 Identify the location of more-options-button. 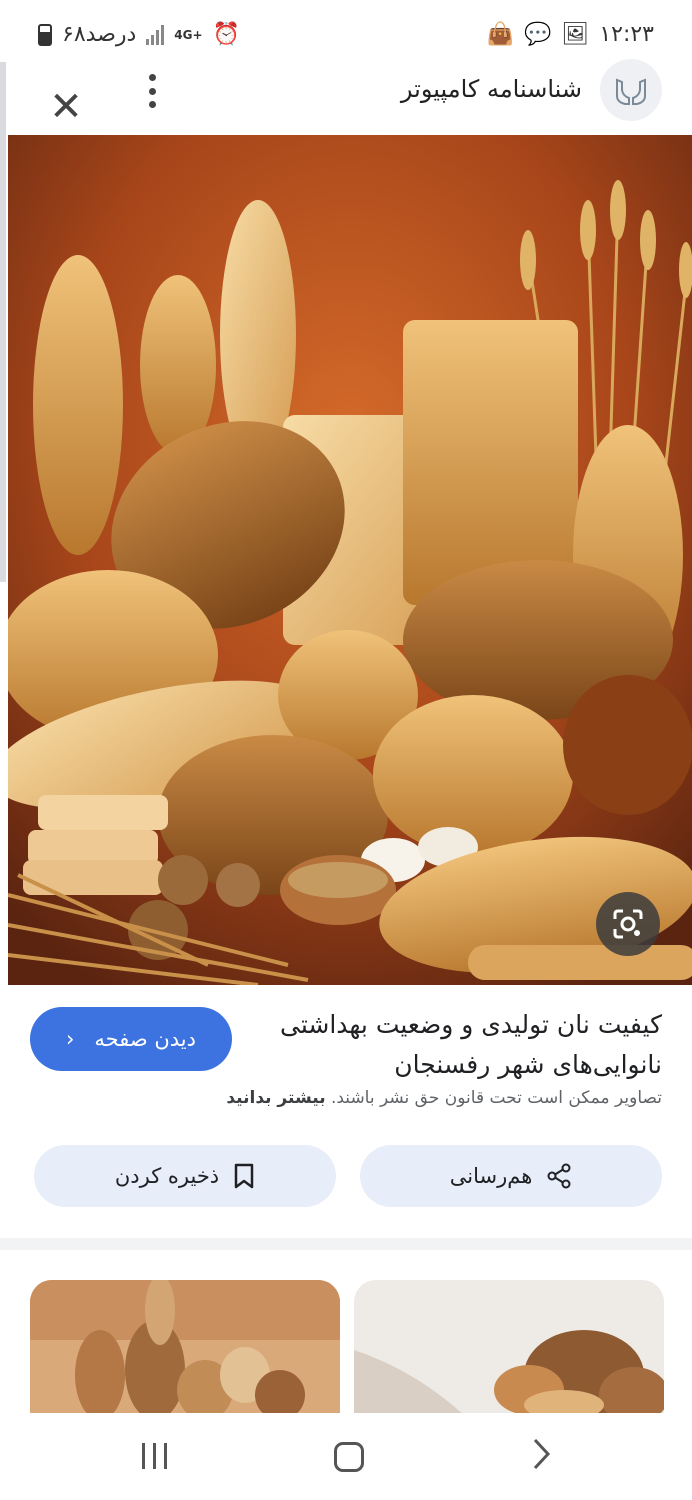
(152, 91).